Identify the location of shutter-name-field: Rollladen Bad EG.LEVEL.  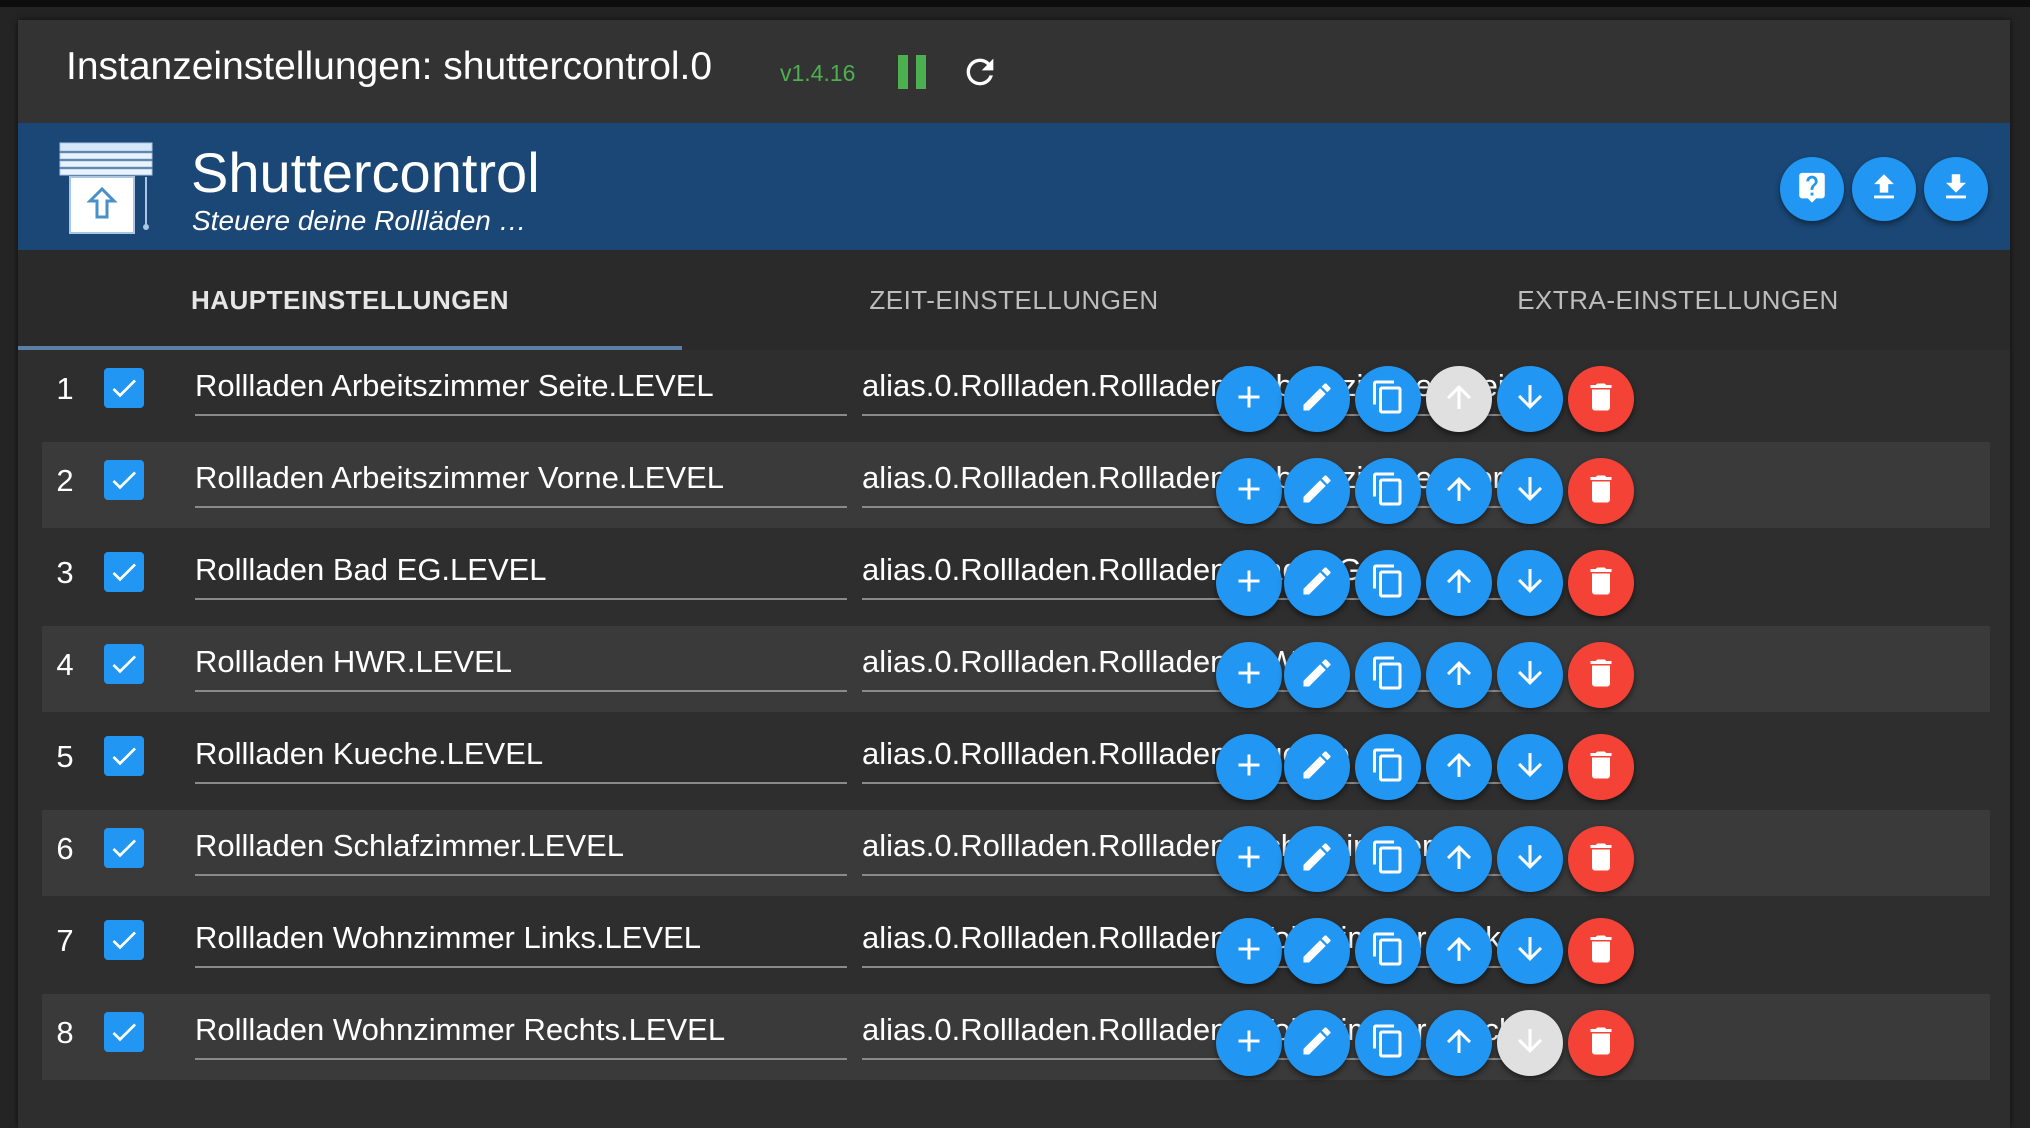
(521, 574).